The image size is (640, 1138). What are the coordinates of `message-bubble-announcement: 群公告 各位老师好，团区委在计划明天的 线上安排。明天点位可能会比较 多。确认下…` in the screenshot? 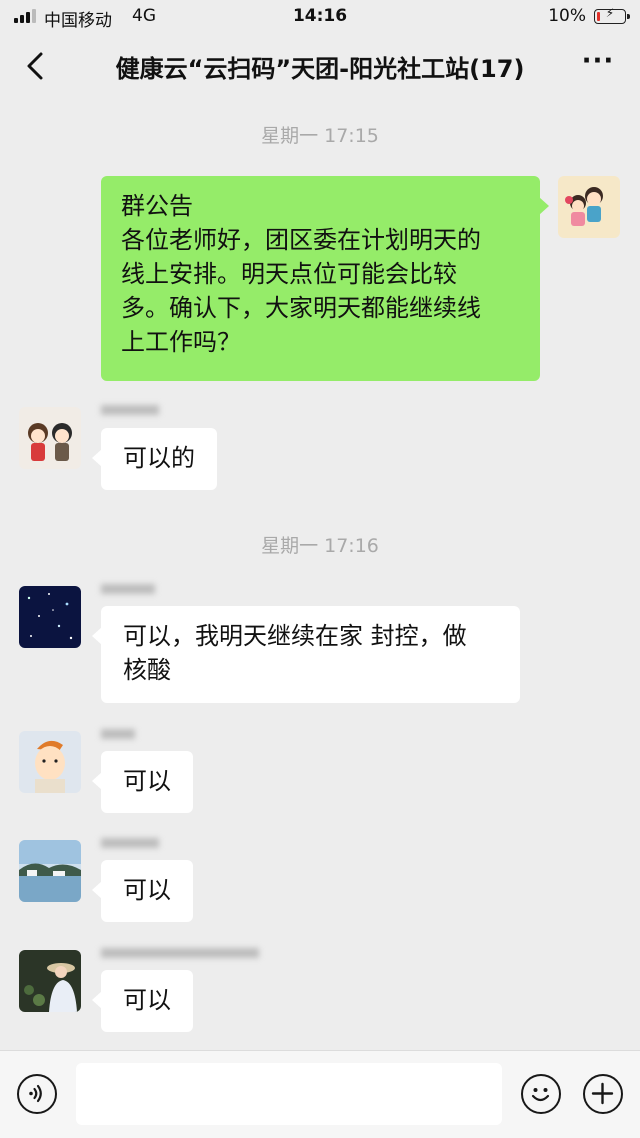 It's located at (325, 278).